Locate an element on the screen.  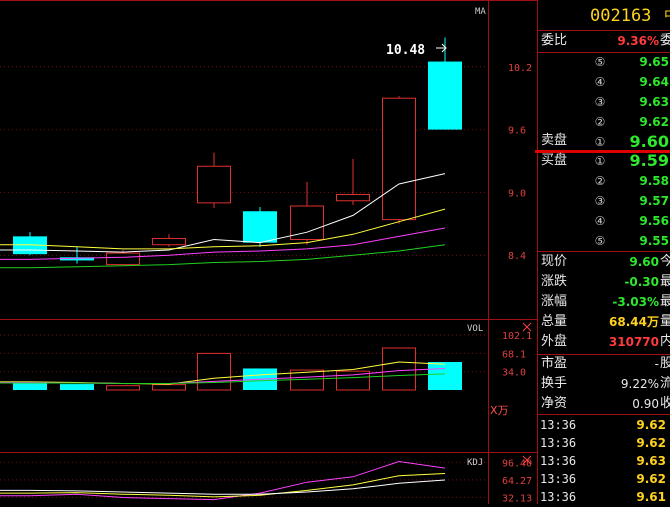
stat-value: 9.60 is located at coordinates (644, 262).